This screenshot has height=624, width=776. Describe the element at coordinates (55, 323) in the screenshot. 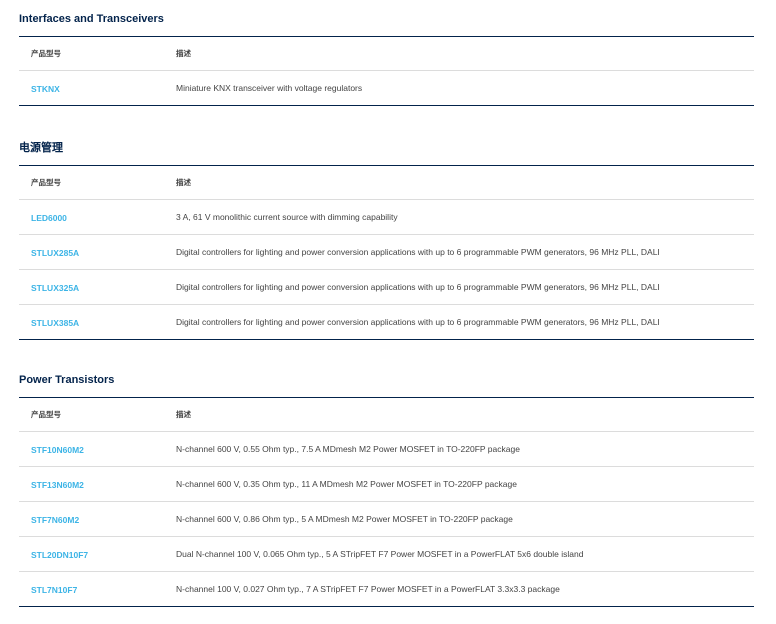

I see `part-link: STLUX385A` at that location.